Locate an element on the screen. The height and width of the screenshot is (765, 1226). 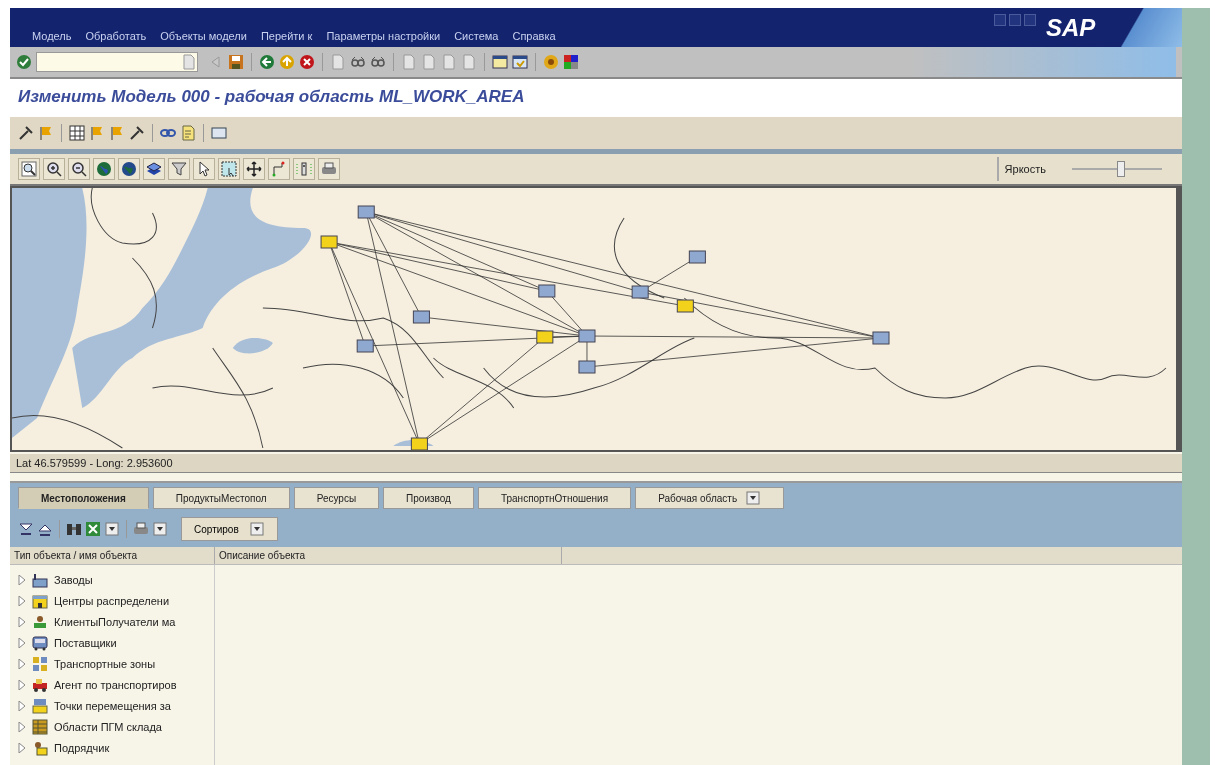
tree-item: Точки перемещения за is located at coordinates (112, 705).